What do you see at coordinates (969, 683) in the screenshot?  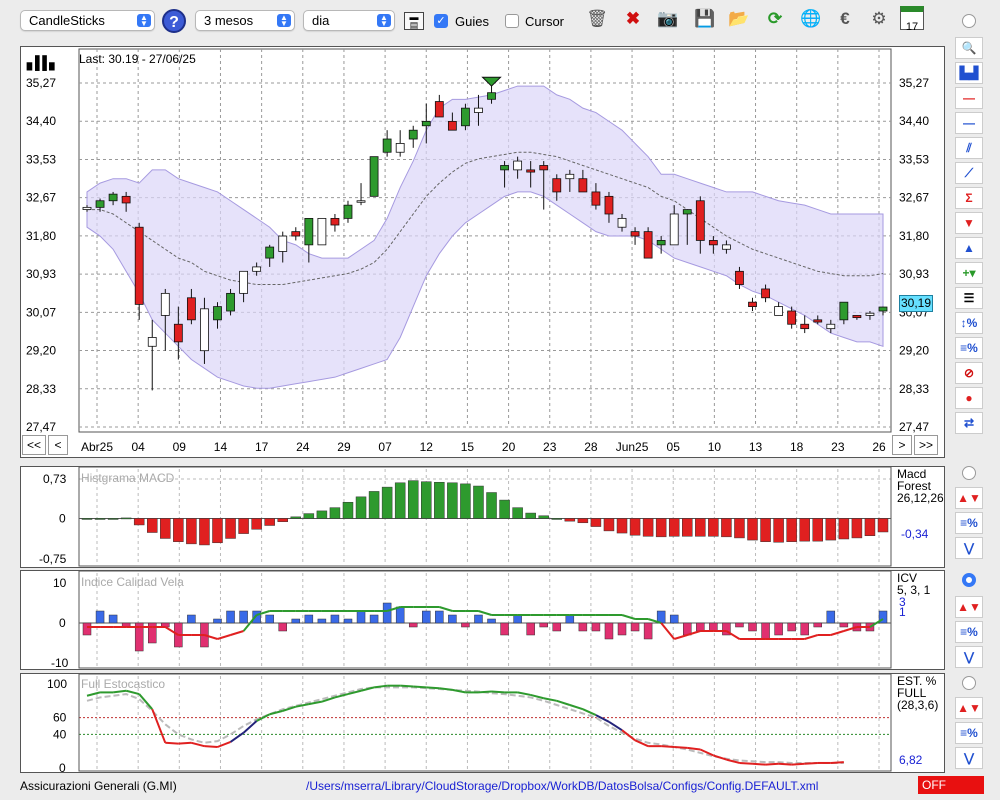 I see `stoch-radio` at bounding box center [969, 683].